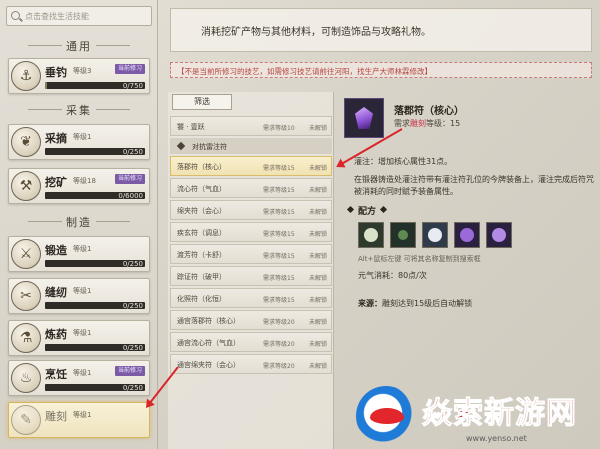  I want to click on recipe-req: 需求等级10, so click(279, 128).